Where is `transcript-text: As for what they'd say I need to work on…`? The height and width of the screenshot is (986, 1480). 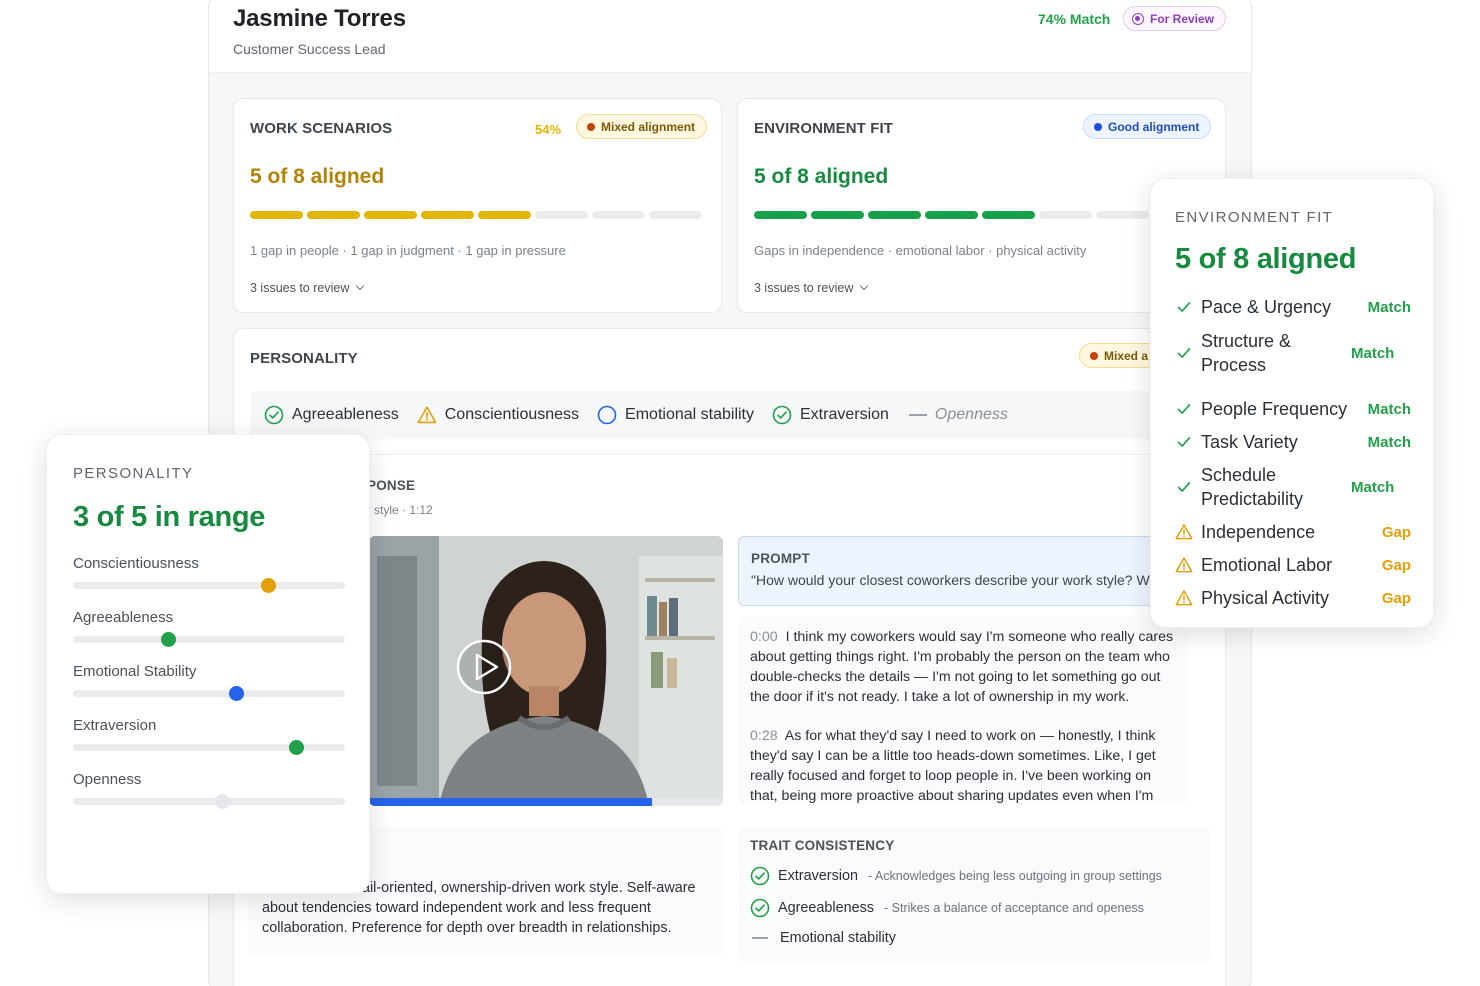 transcript-text: As for what they'd say I need to work on… is located at coordinates (953, 766).